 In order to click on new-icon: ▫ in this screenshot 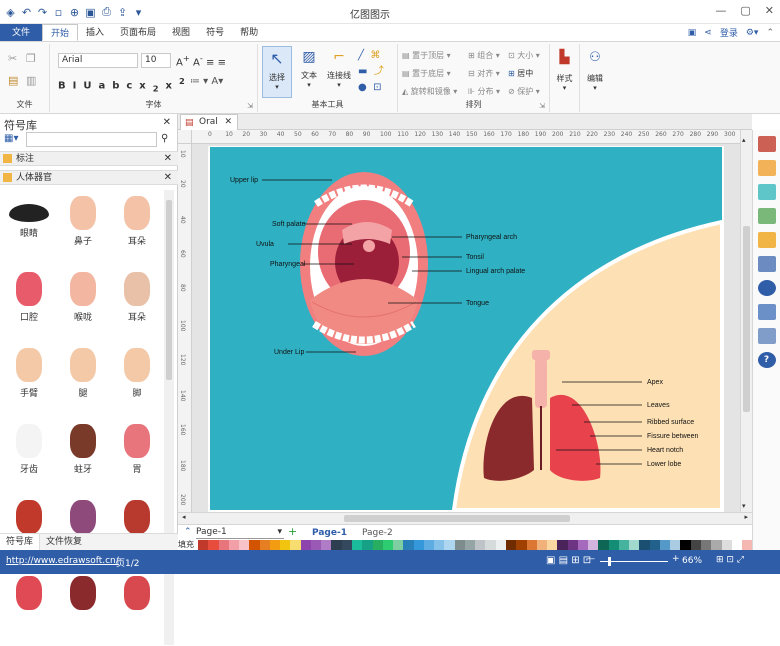, I will do `click(58, 12)`.